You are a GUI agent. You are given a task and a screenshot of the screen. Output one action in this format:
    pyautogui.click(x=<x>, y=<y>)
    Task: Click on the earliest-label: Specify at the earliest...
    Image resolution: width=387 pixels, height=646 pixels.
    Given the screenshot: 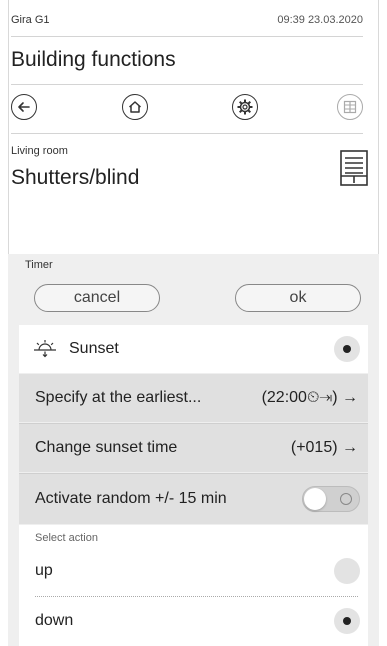 What is the action you would take?
    pyautogui.click(x=118, y=397)
    